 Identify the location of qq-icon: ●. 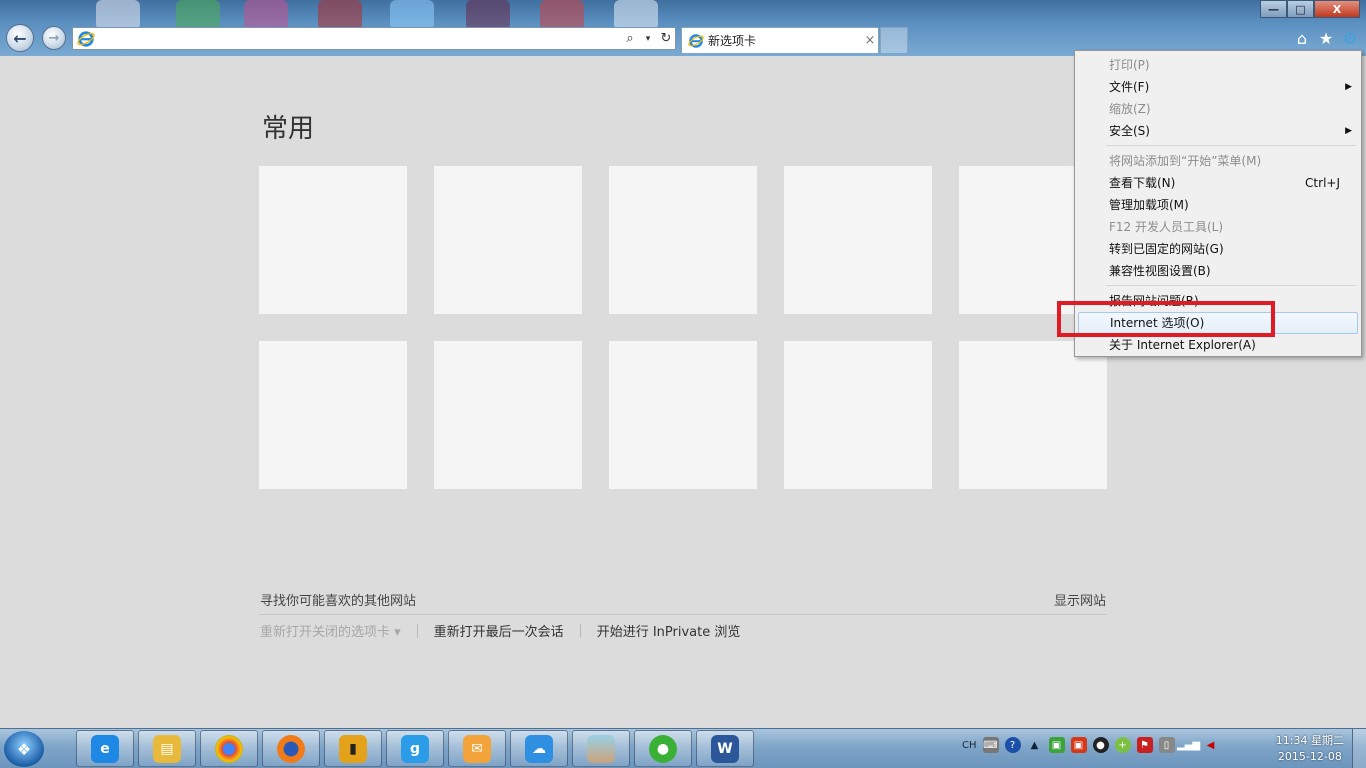
(1100, 745).